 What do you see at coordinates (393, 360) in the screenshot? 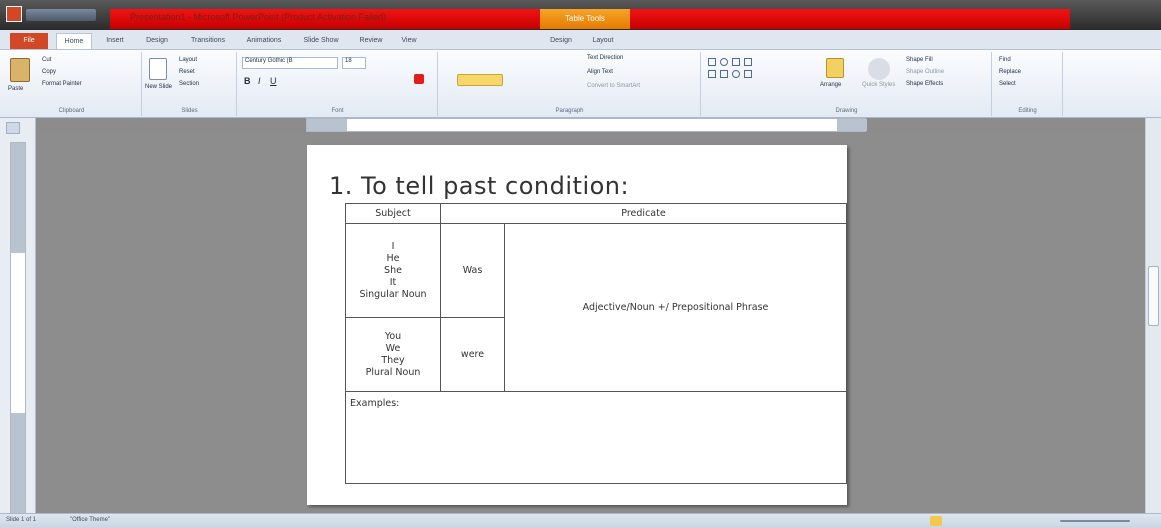
I see `subject-they: They` at bounding box center [393, 360].